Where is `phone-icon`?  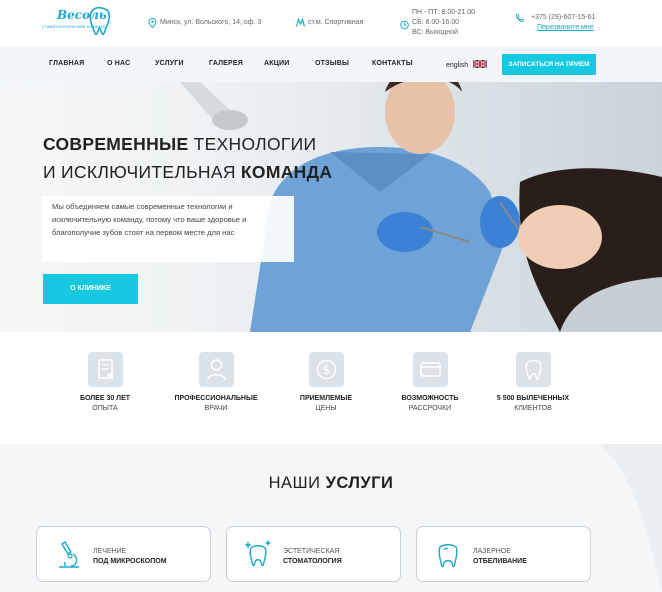
phone-icon is located at coordinates (520, 17).